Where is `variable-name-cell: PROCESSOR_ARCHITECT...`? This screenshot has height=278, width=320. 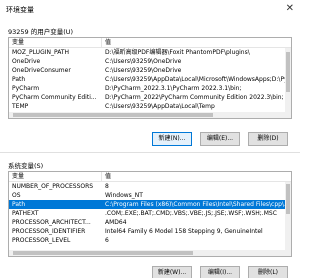
variable-name-cell: PROCESSOR_ARCHITECT... is located at coordinates (51, 222).